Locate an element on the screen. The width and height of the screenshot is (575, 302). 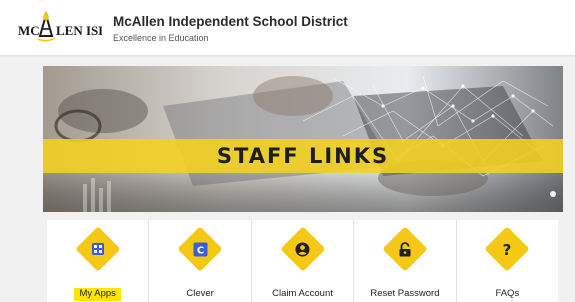
tile-label-text: Clever is located at coordinates (200, 293).